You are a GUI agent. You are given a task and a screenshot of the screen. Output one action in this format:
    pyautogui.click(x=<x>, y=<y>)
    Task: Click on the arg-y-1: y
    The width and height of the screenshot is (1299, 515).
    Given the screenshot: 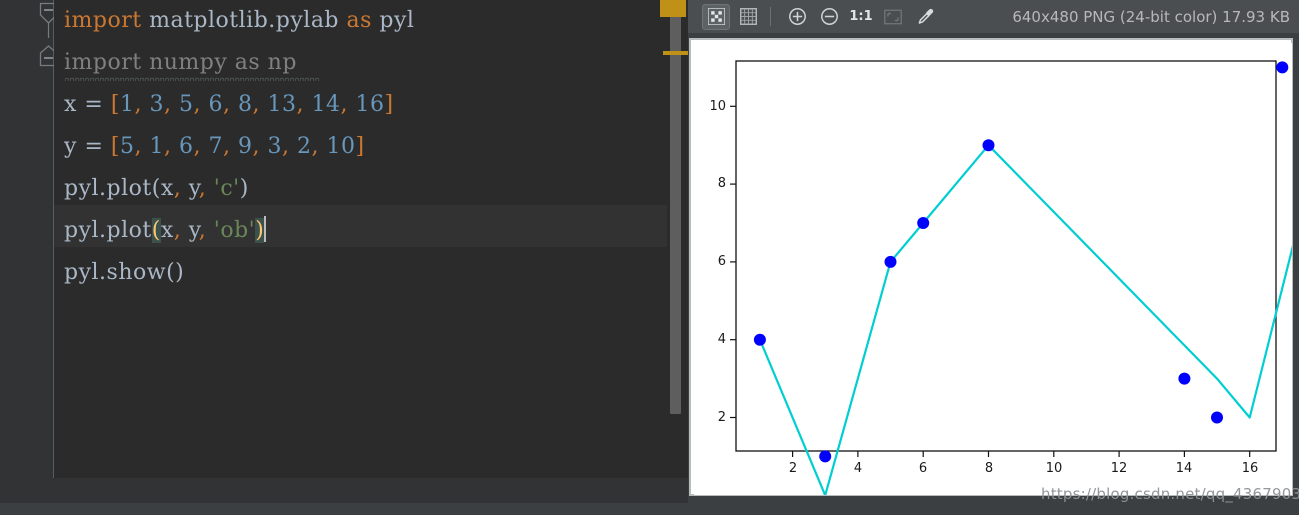 What is the action you would take?
    pyautogui.click(x=193, y=188)
    